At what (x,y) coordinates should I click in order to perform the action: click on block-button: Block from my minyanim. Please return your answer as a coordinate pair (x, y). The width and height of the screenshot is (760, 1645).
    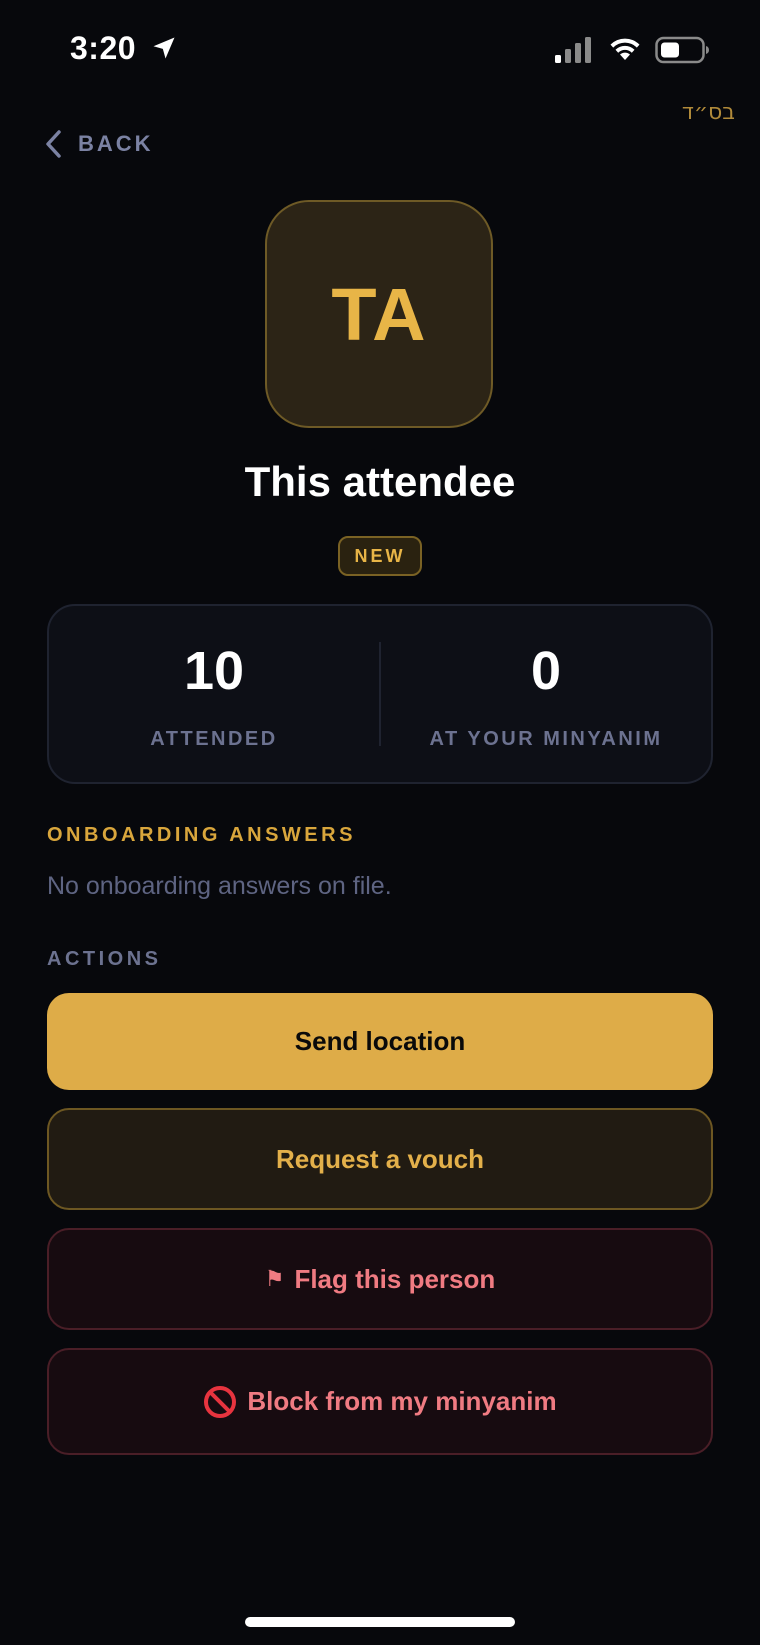
    Looking at the image, I should click on (380, 1401).